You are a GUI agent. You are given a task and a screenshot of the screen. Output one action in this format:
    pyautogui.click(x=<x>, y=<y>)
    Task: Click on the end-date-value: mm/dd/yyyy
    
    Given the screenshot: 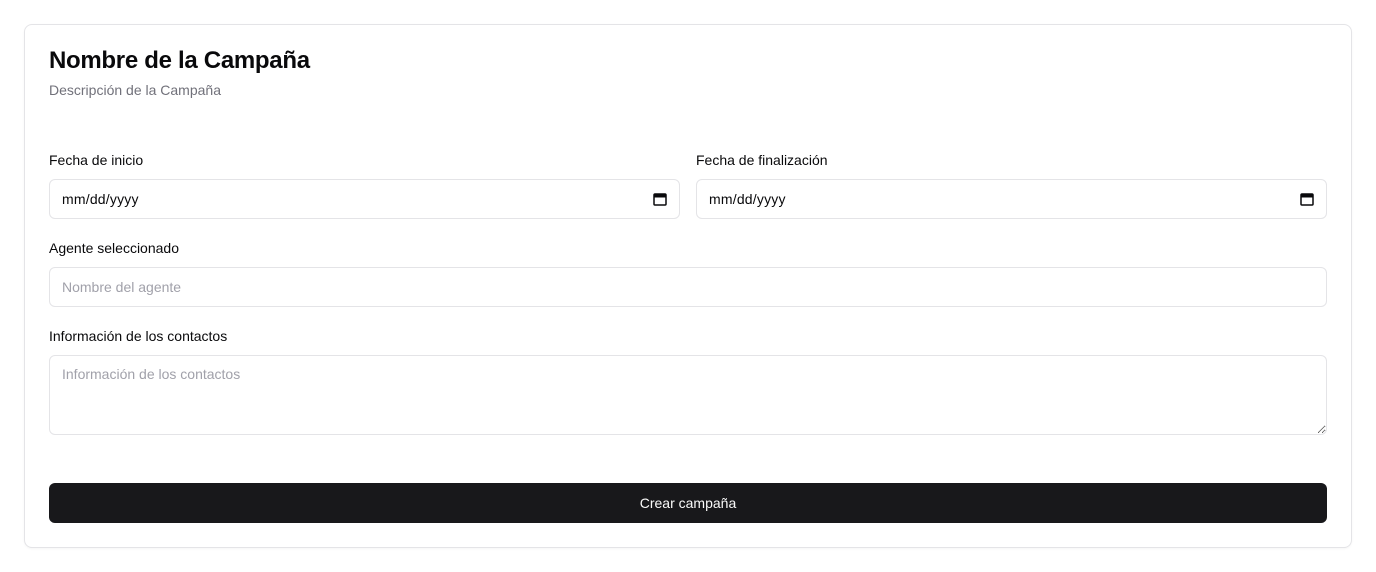 What is the action you would take?
    pyautogui.click(x=747, y=199)
    